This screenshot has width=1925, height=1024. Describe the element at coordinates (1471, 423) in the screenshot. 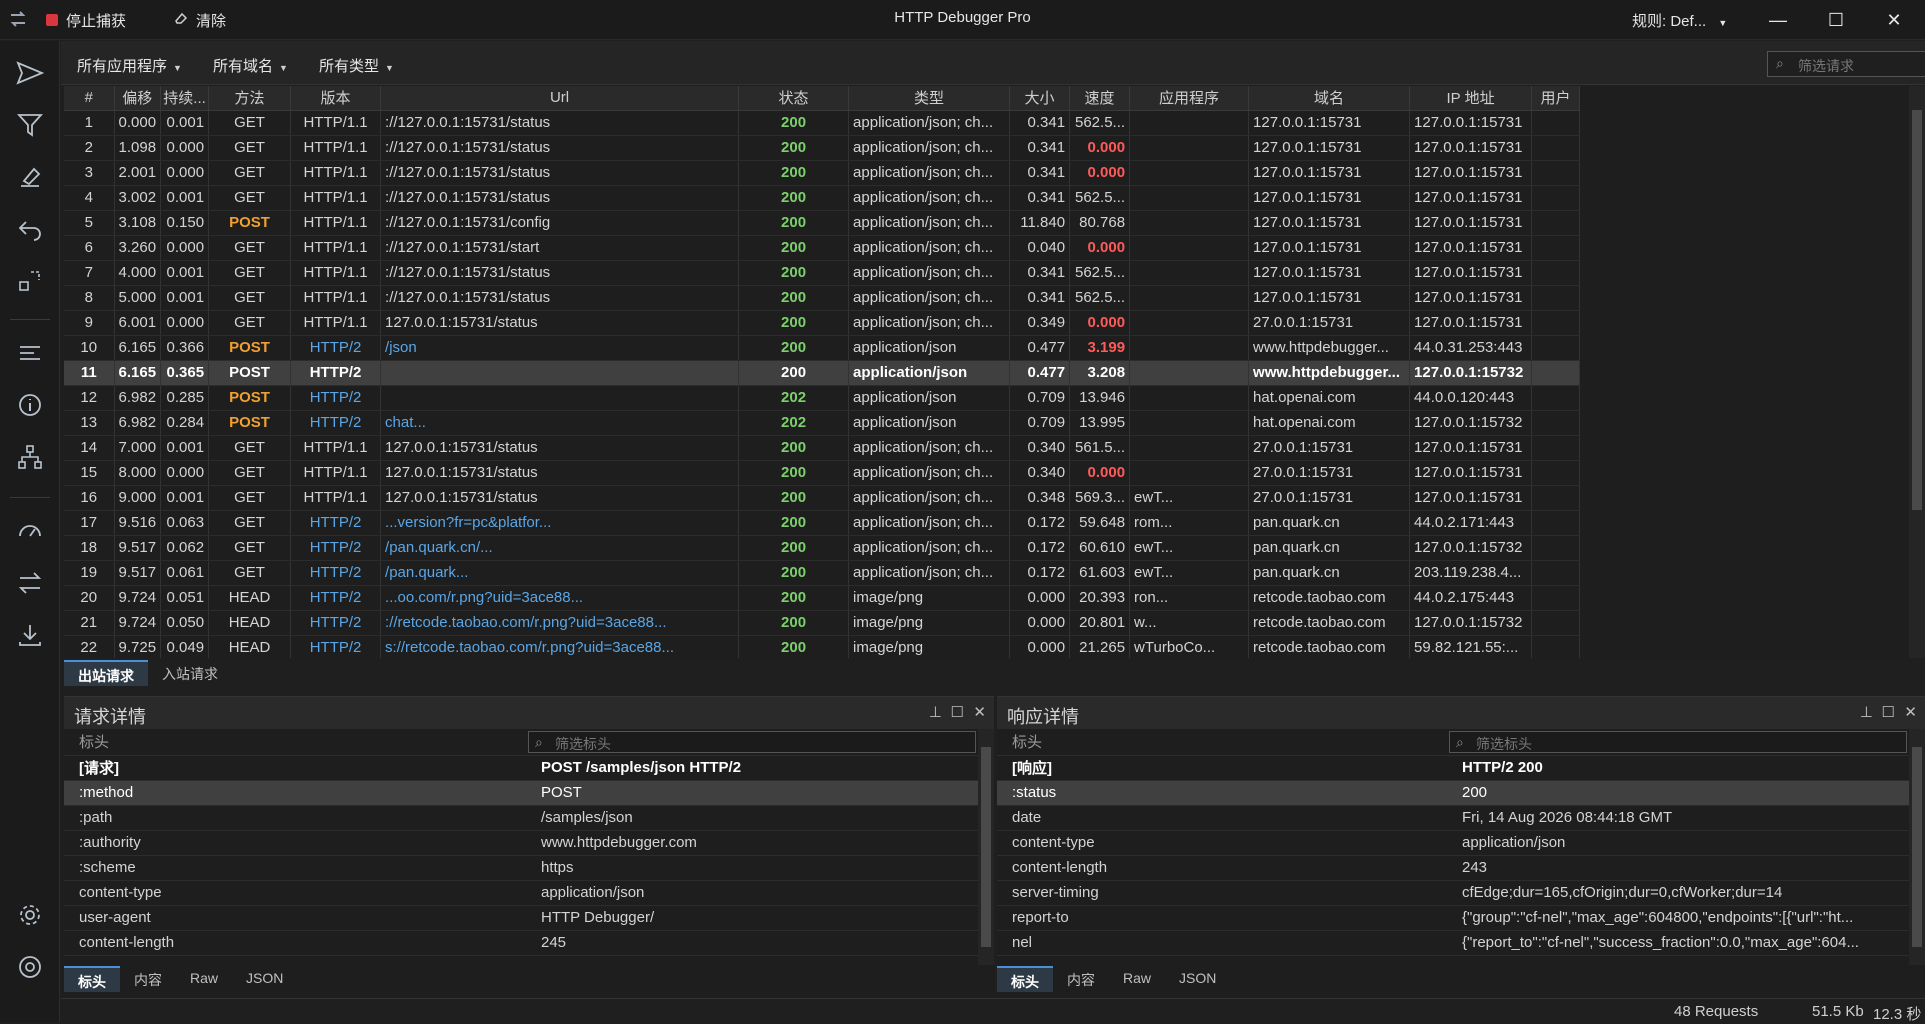

I see `cell-ip-address: 127.0.0.1:15732` at that location.